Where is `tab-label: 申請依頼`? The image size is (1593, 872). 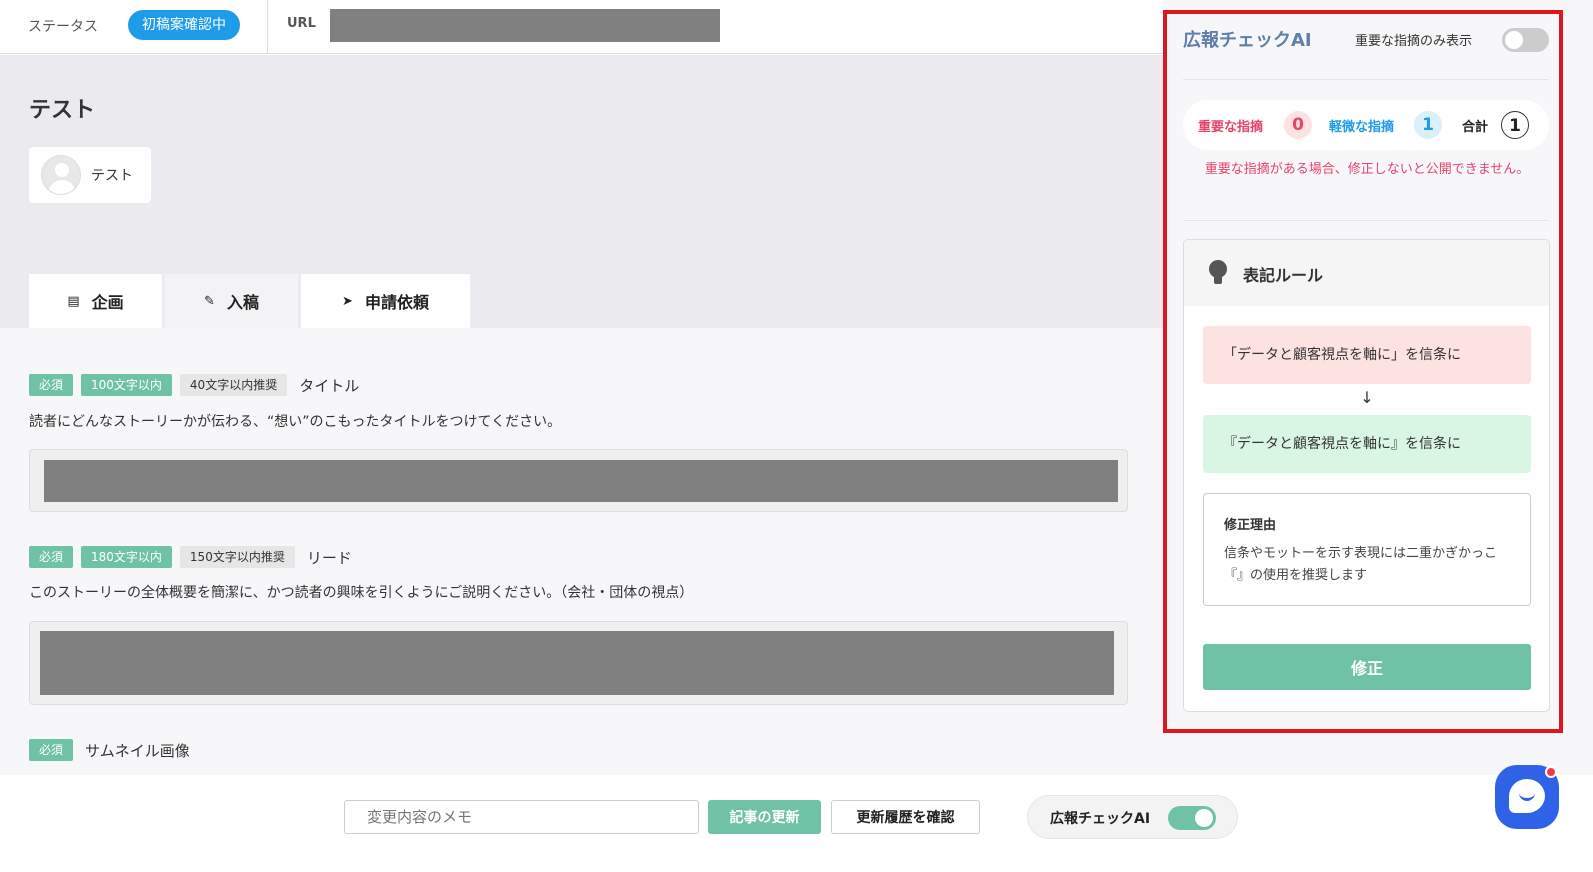 tab-label: 申請依頼 is located at coordinates (396, 302).